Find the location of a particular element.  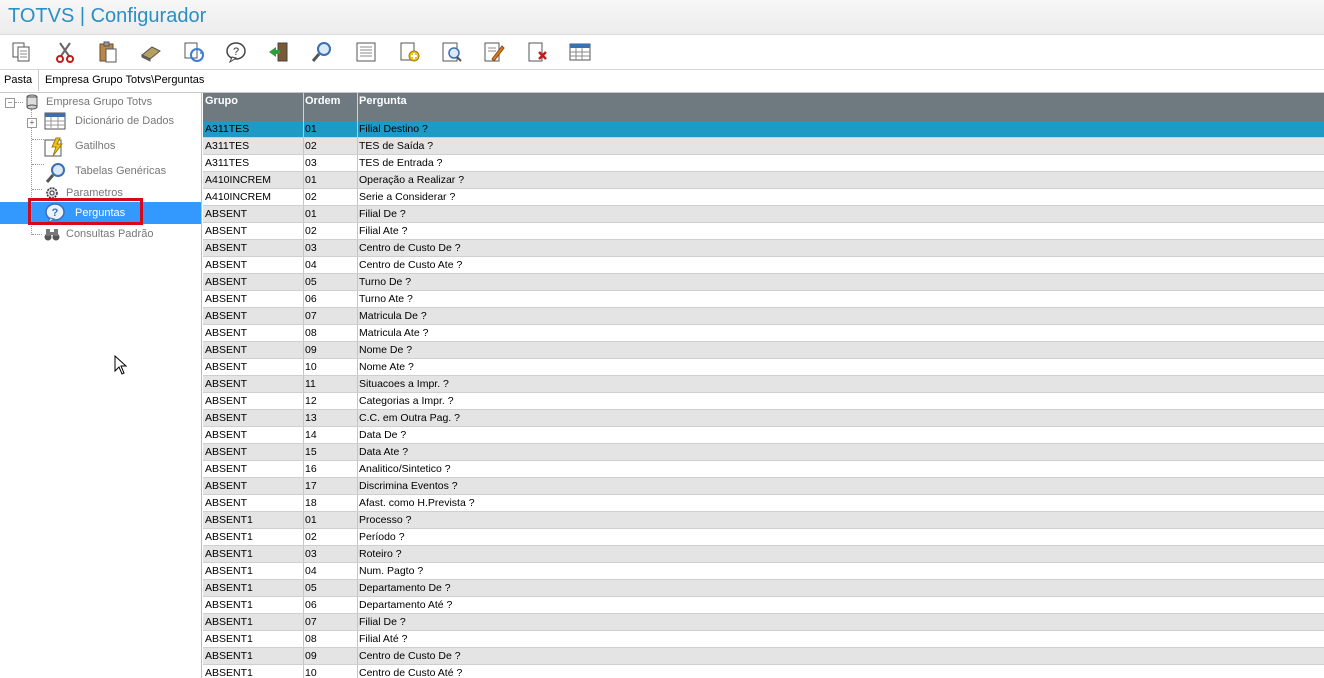

sidebar-item-gatilhos: Gatilhos is located at coordinates (119, 147).